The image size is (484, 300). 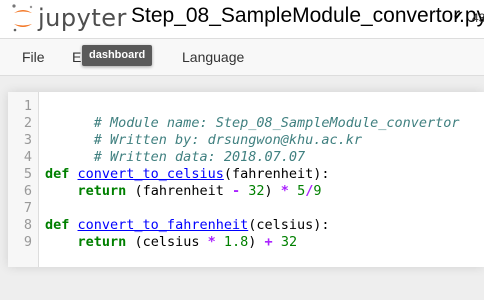 I want to click on code-text: (celsius, so click(x=171, y=242).